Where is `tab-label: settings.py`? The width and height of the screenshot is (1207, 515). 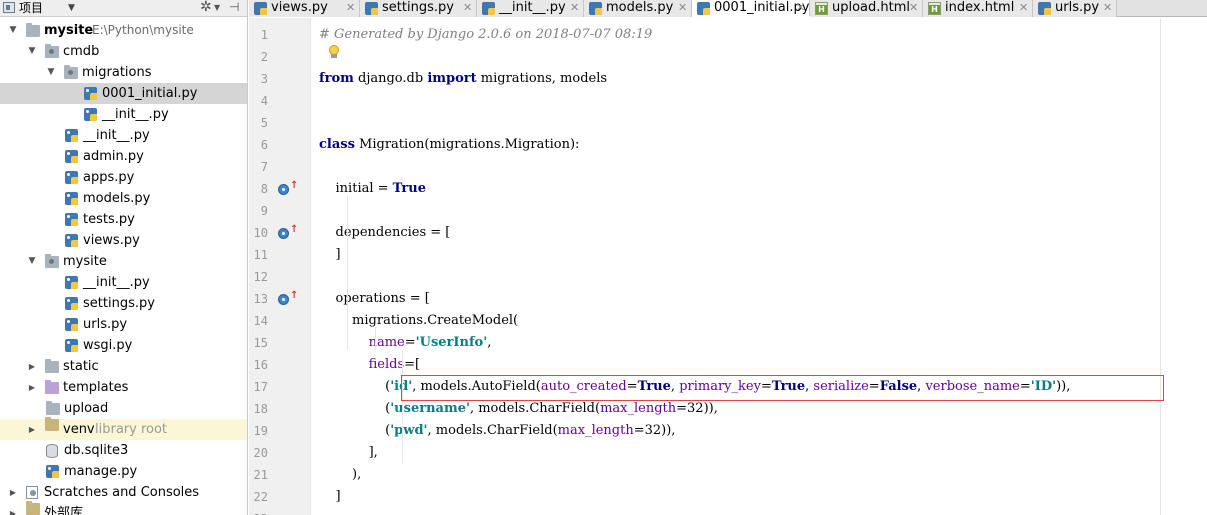 tab-label: settings.py is located at coordinates (418, 7).